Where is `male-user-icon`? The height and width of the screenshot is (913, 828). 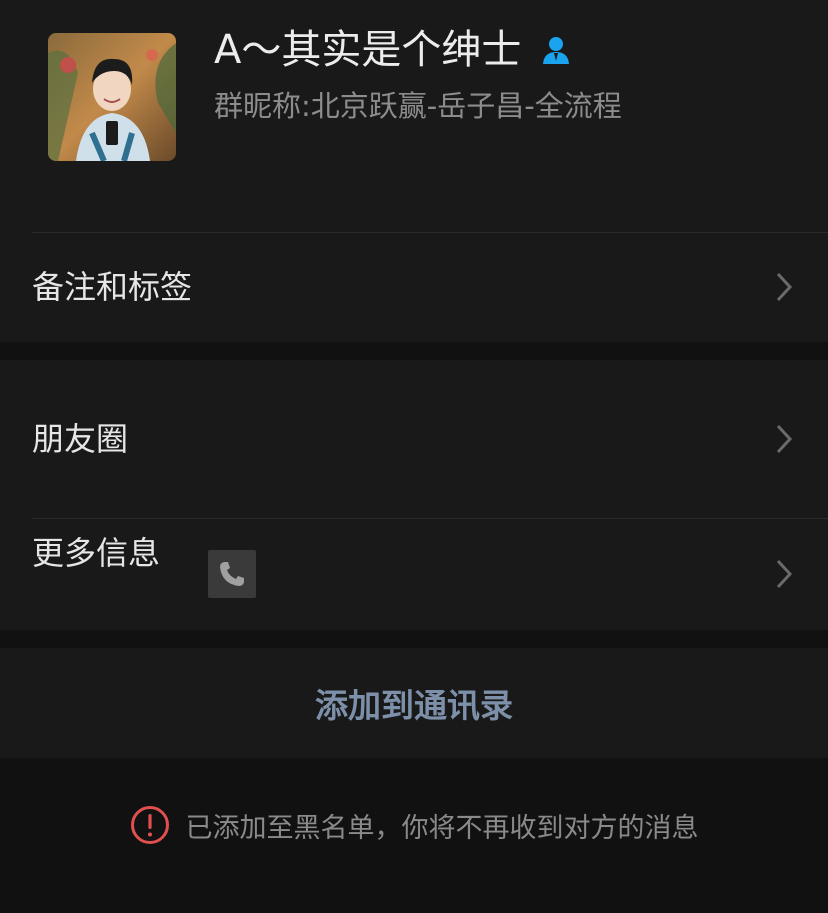
male-user-icon is located at coordinates (556, 50).